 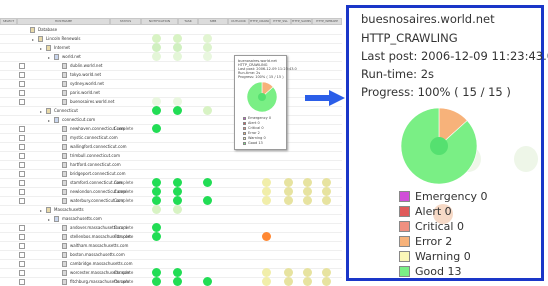 I want to click on host-name-label: boston.massachusetts.com, so click(x=97, y=255).